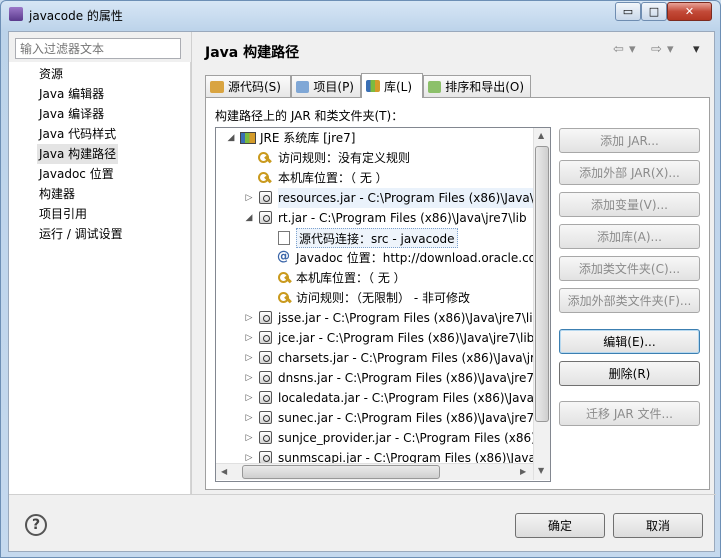 The height and width of the screenshot is (558, 721). I want to click on jre-library-icon, so click(248, 138).